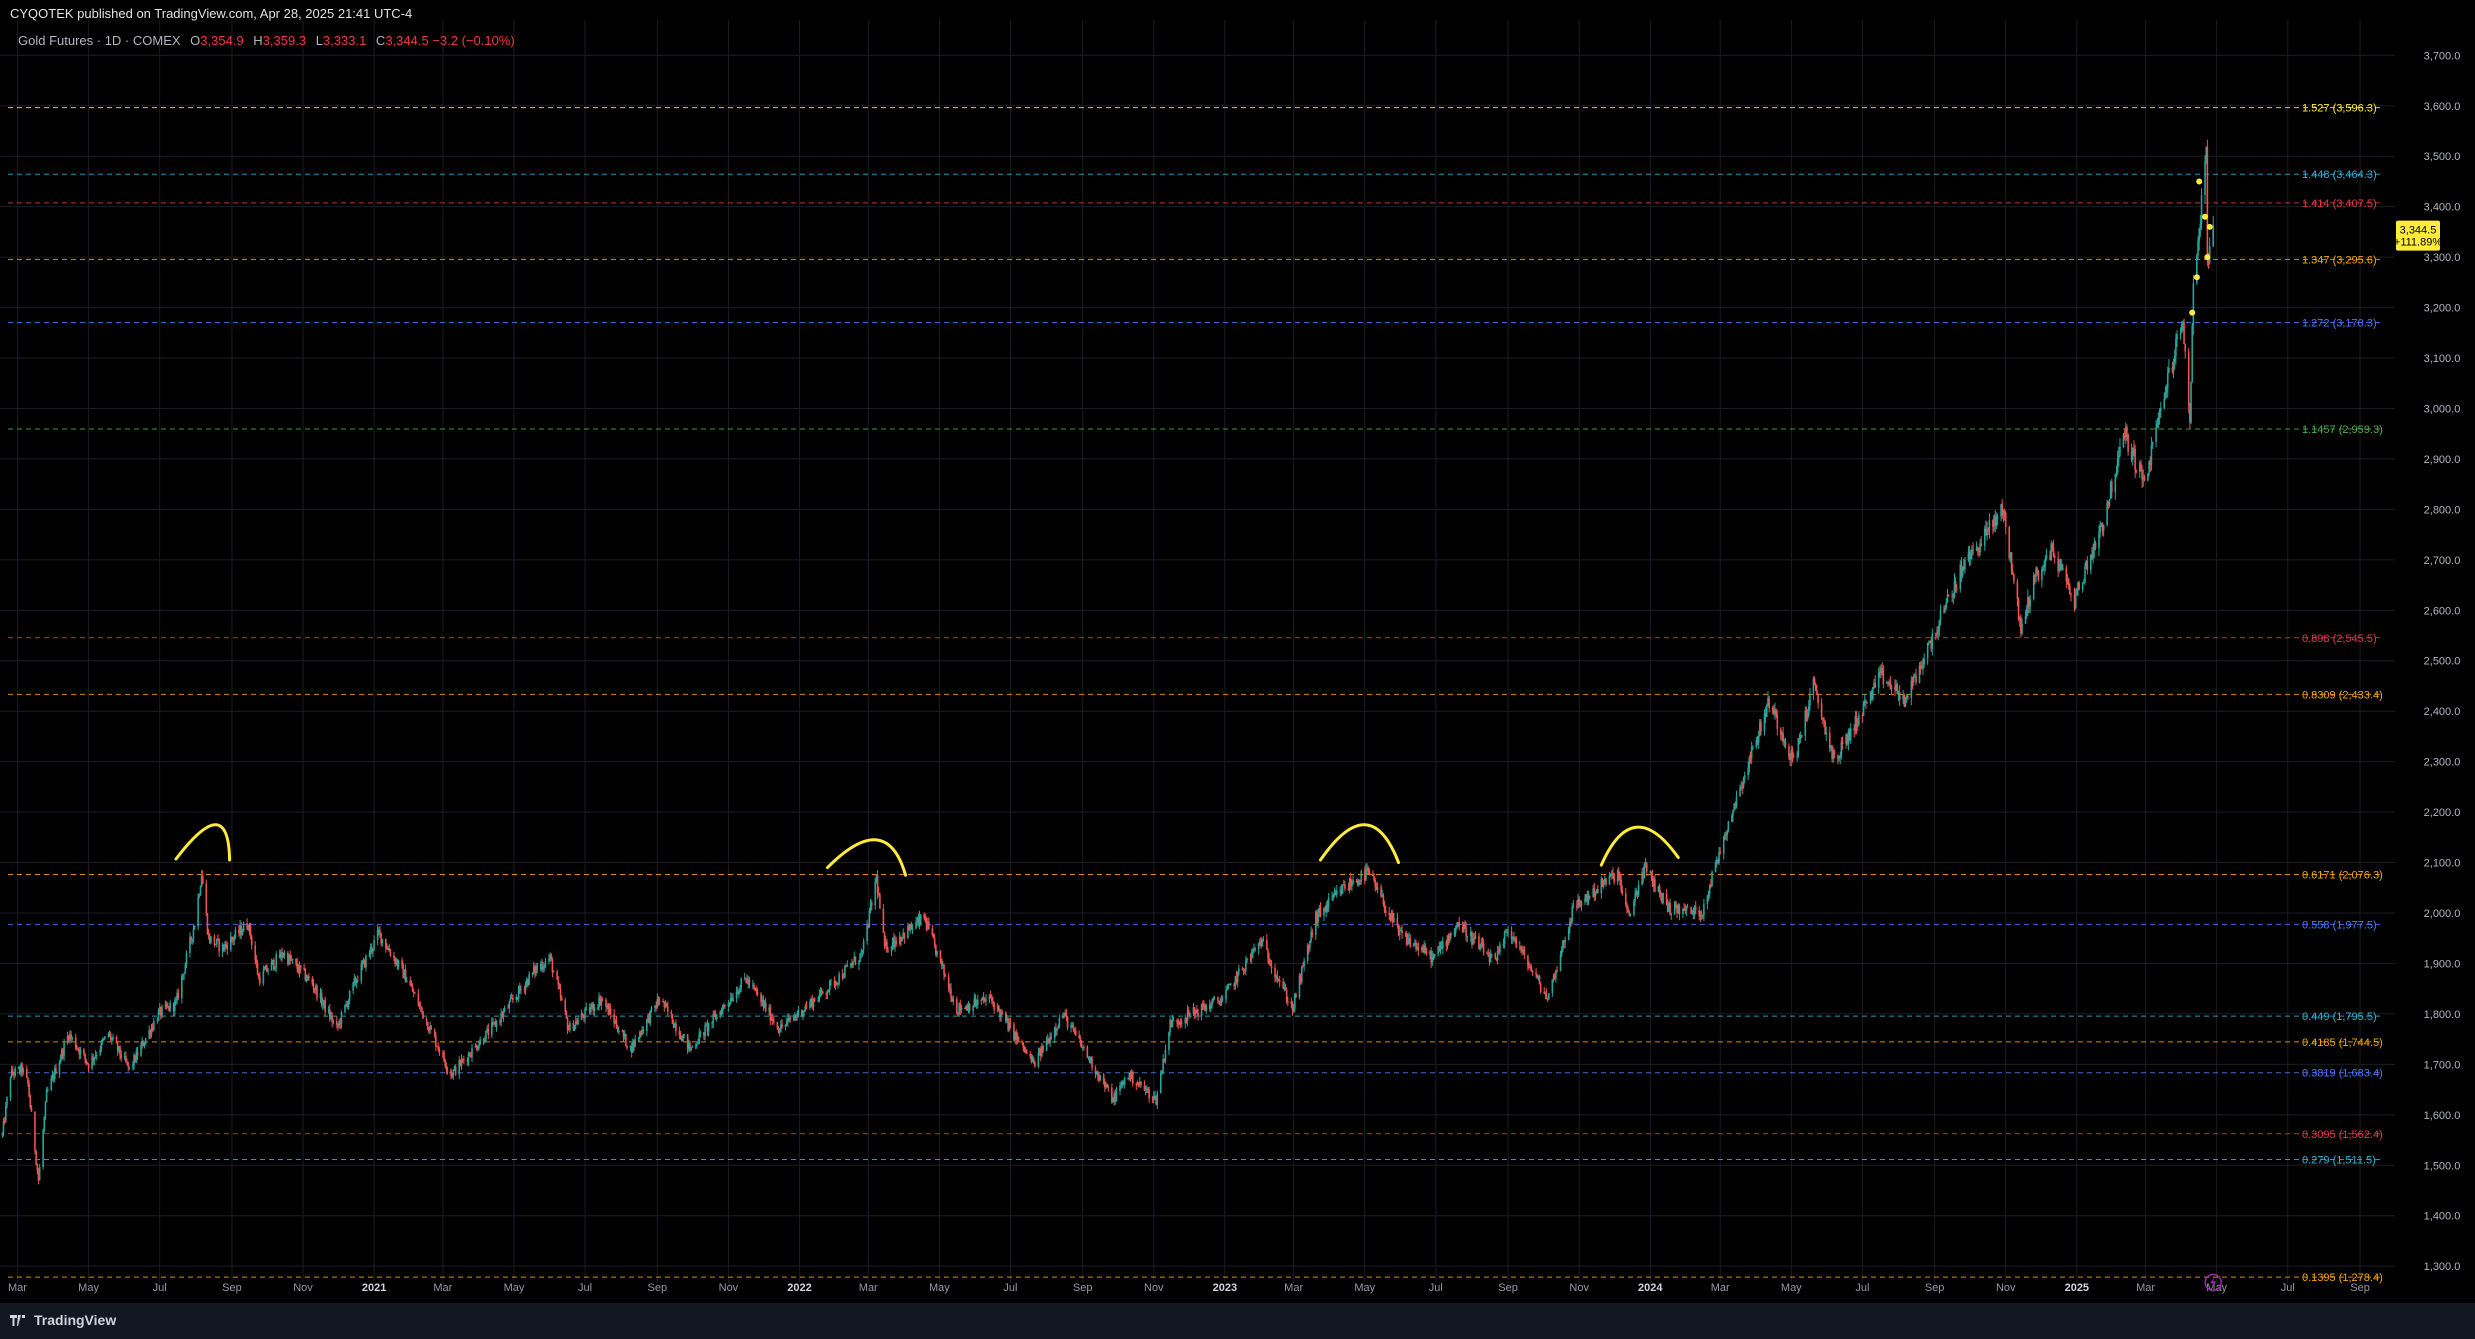  What do you see at coordinates (99, 40) in the screenshot?
I see `symbol-name: Gold Futures · 1D · COMEX` at bounding box center [99, 40].